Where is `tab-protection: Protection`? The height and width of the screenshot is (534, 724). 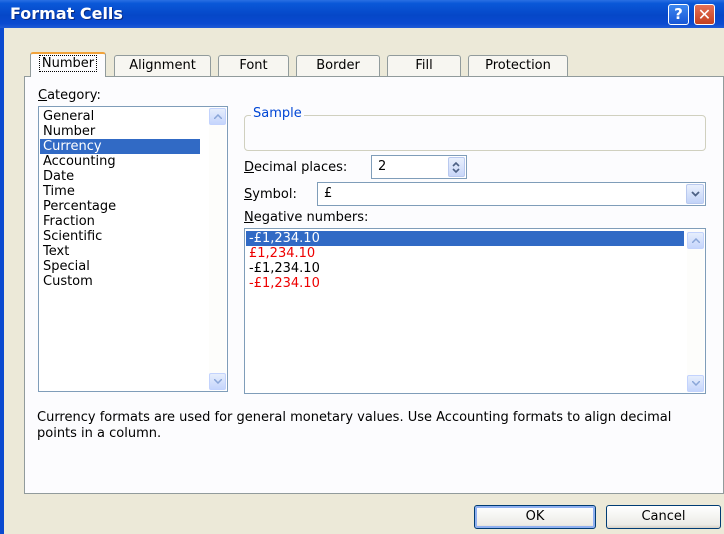
tab-protection: Protection is located at coordinates (518, 65).